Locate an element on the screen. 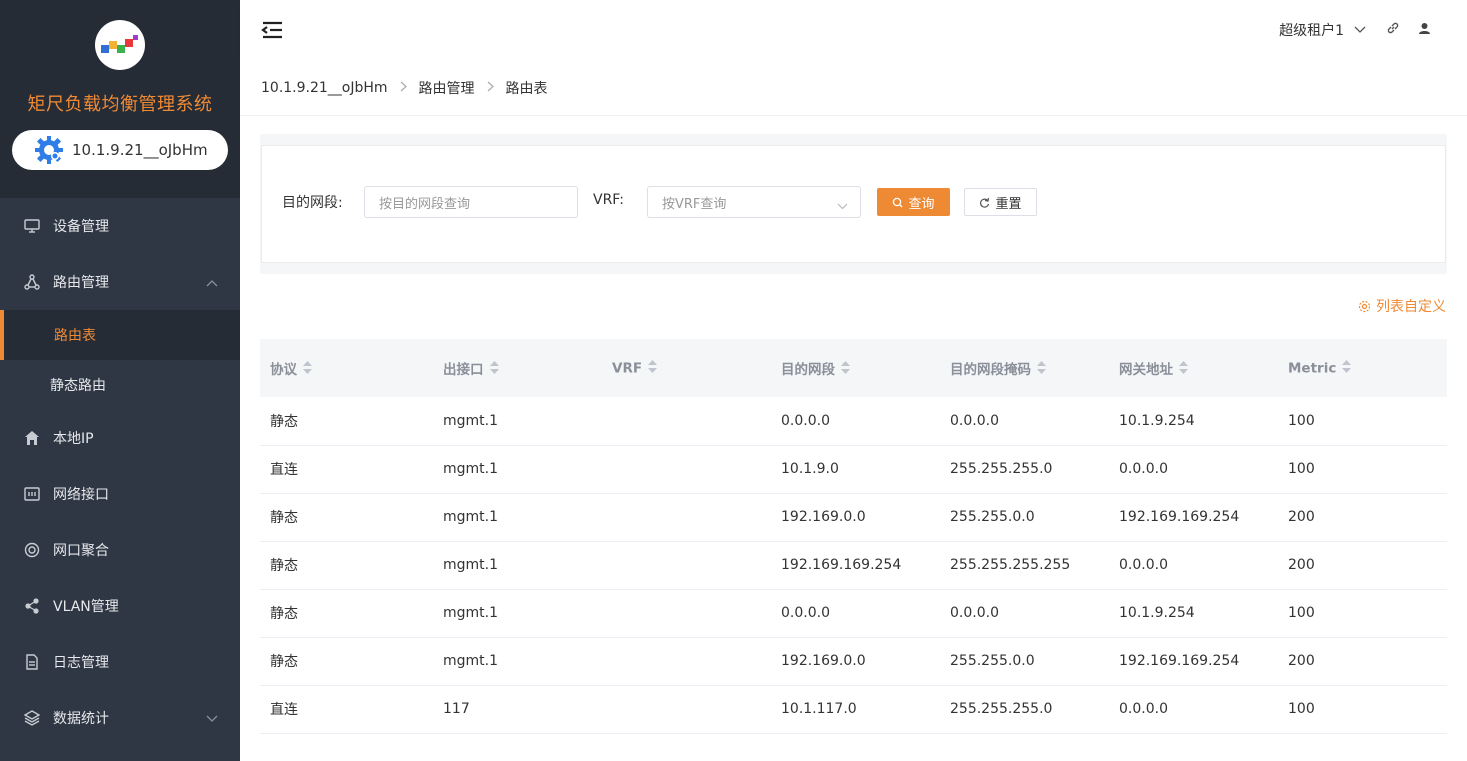 This screenshot has width=1467, height=761. column-header: 协议 is located at coordinates (346, 368).